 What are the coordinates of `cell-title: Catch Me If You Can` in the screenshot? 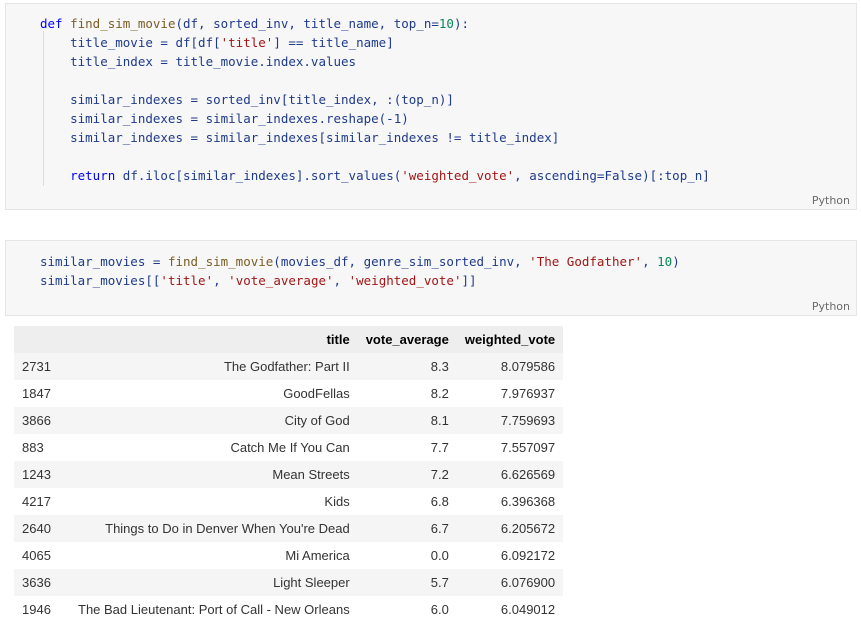 It's located at (290, 447).